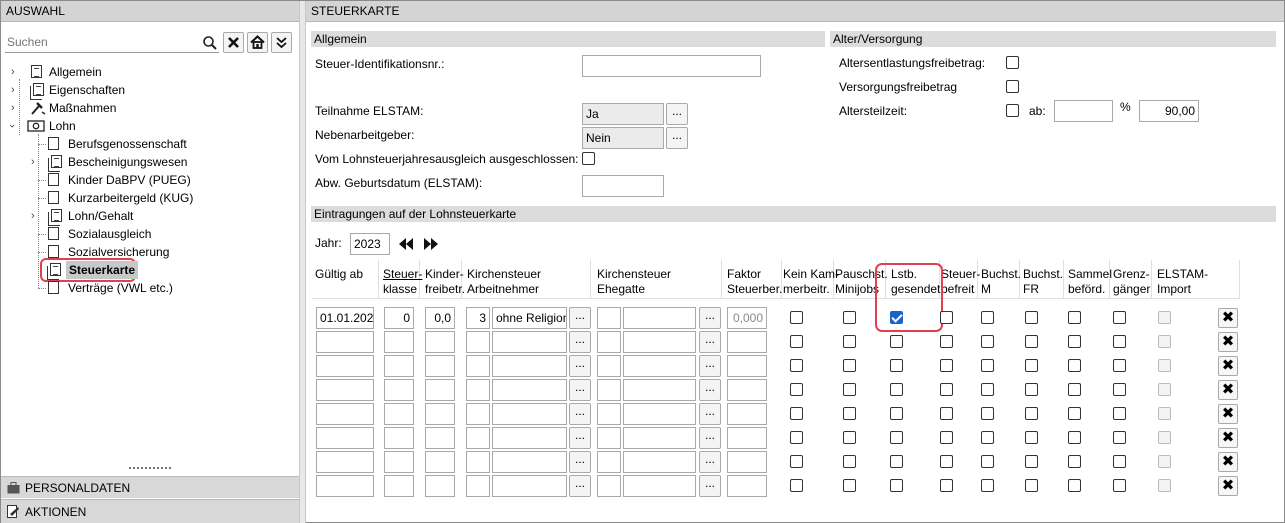 The width and height of the screenshot is (1285, 523). What do you see at coordinates (1012, 86) in the screenshot?
I see `versorgungsfreibetrag-checkbox` at bounding box center [1012, 86].